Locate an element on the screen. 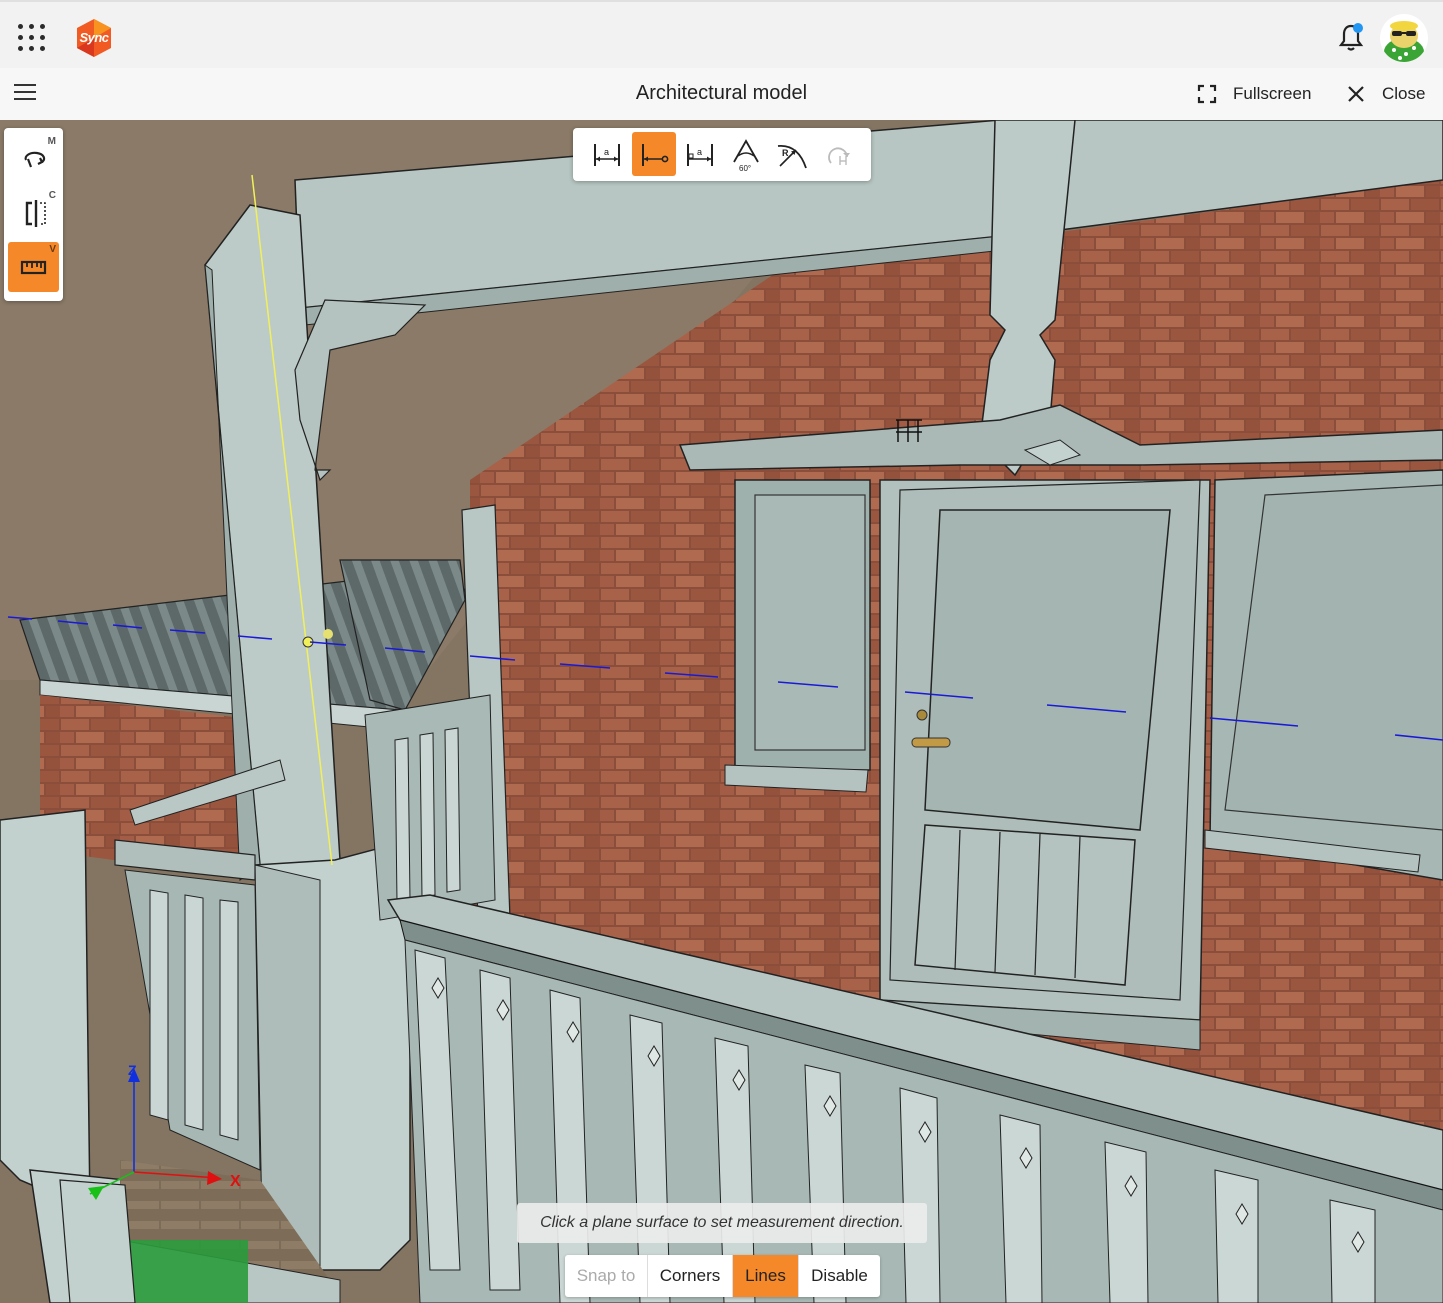  perpendicular-glyph: a is located at coordinates (699, 152).